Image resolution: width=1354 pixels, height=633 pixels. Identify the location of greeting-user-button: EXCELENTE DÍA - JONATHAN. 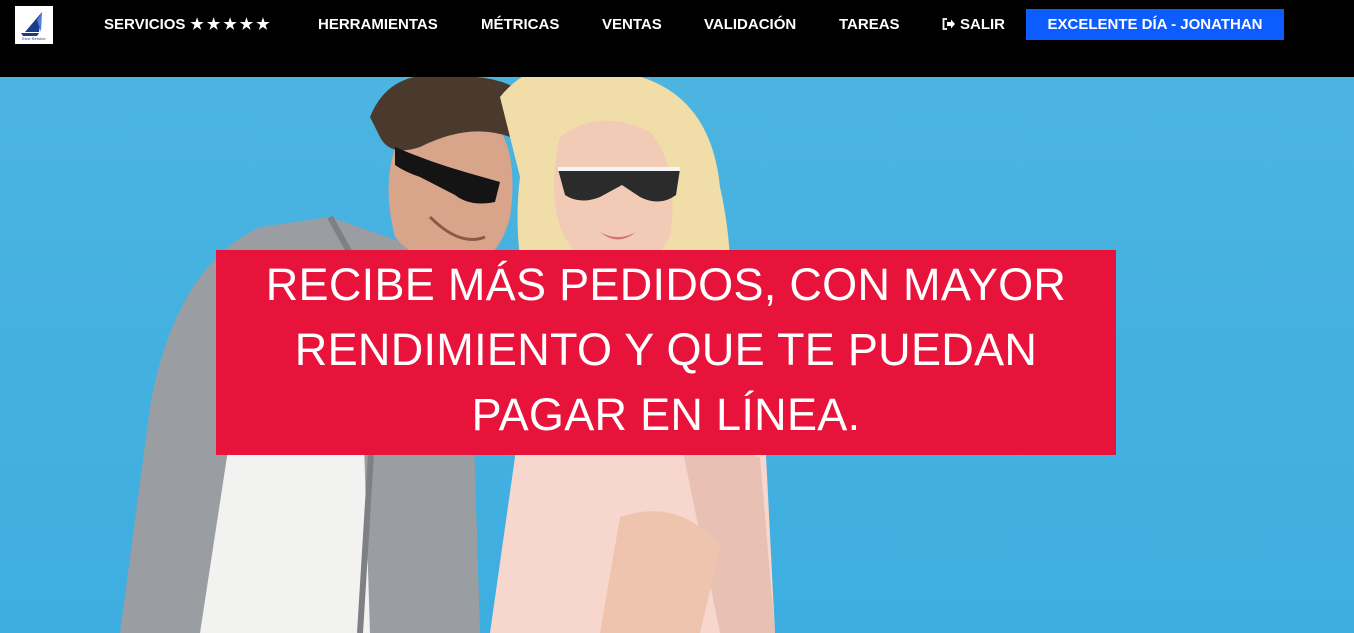
(1155, 24).